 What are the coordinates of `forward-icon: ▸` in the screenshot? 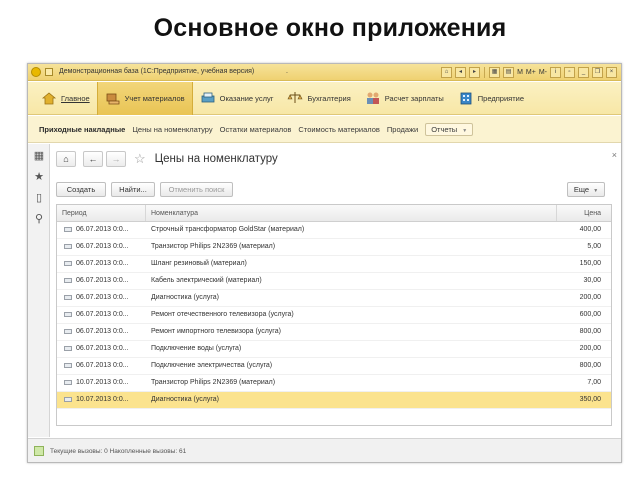 It's located at (475, 72).